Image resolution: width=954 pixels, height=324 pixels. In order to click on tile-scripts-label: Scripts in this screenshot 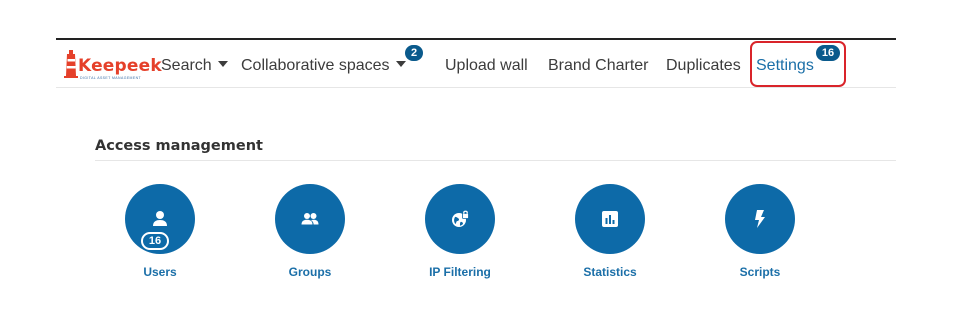, I will do `click(760, 272)`.